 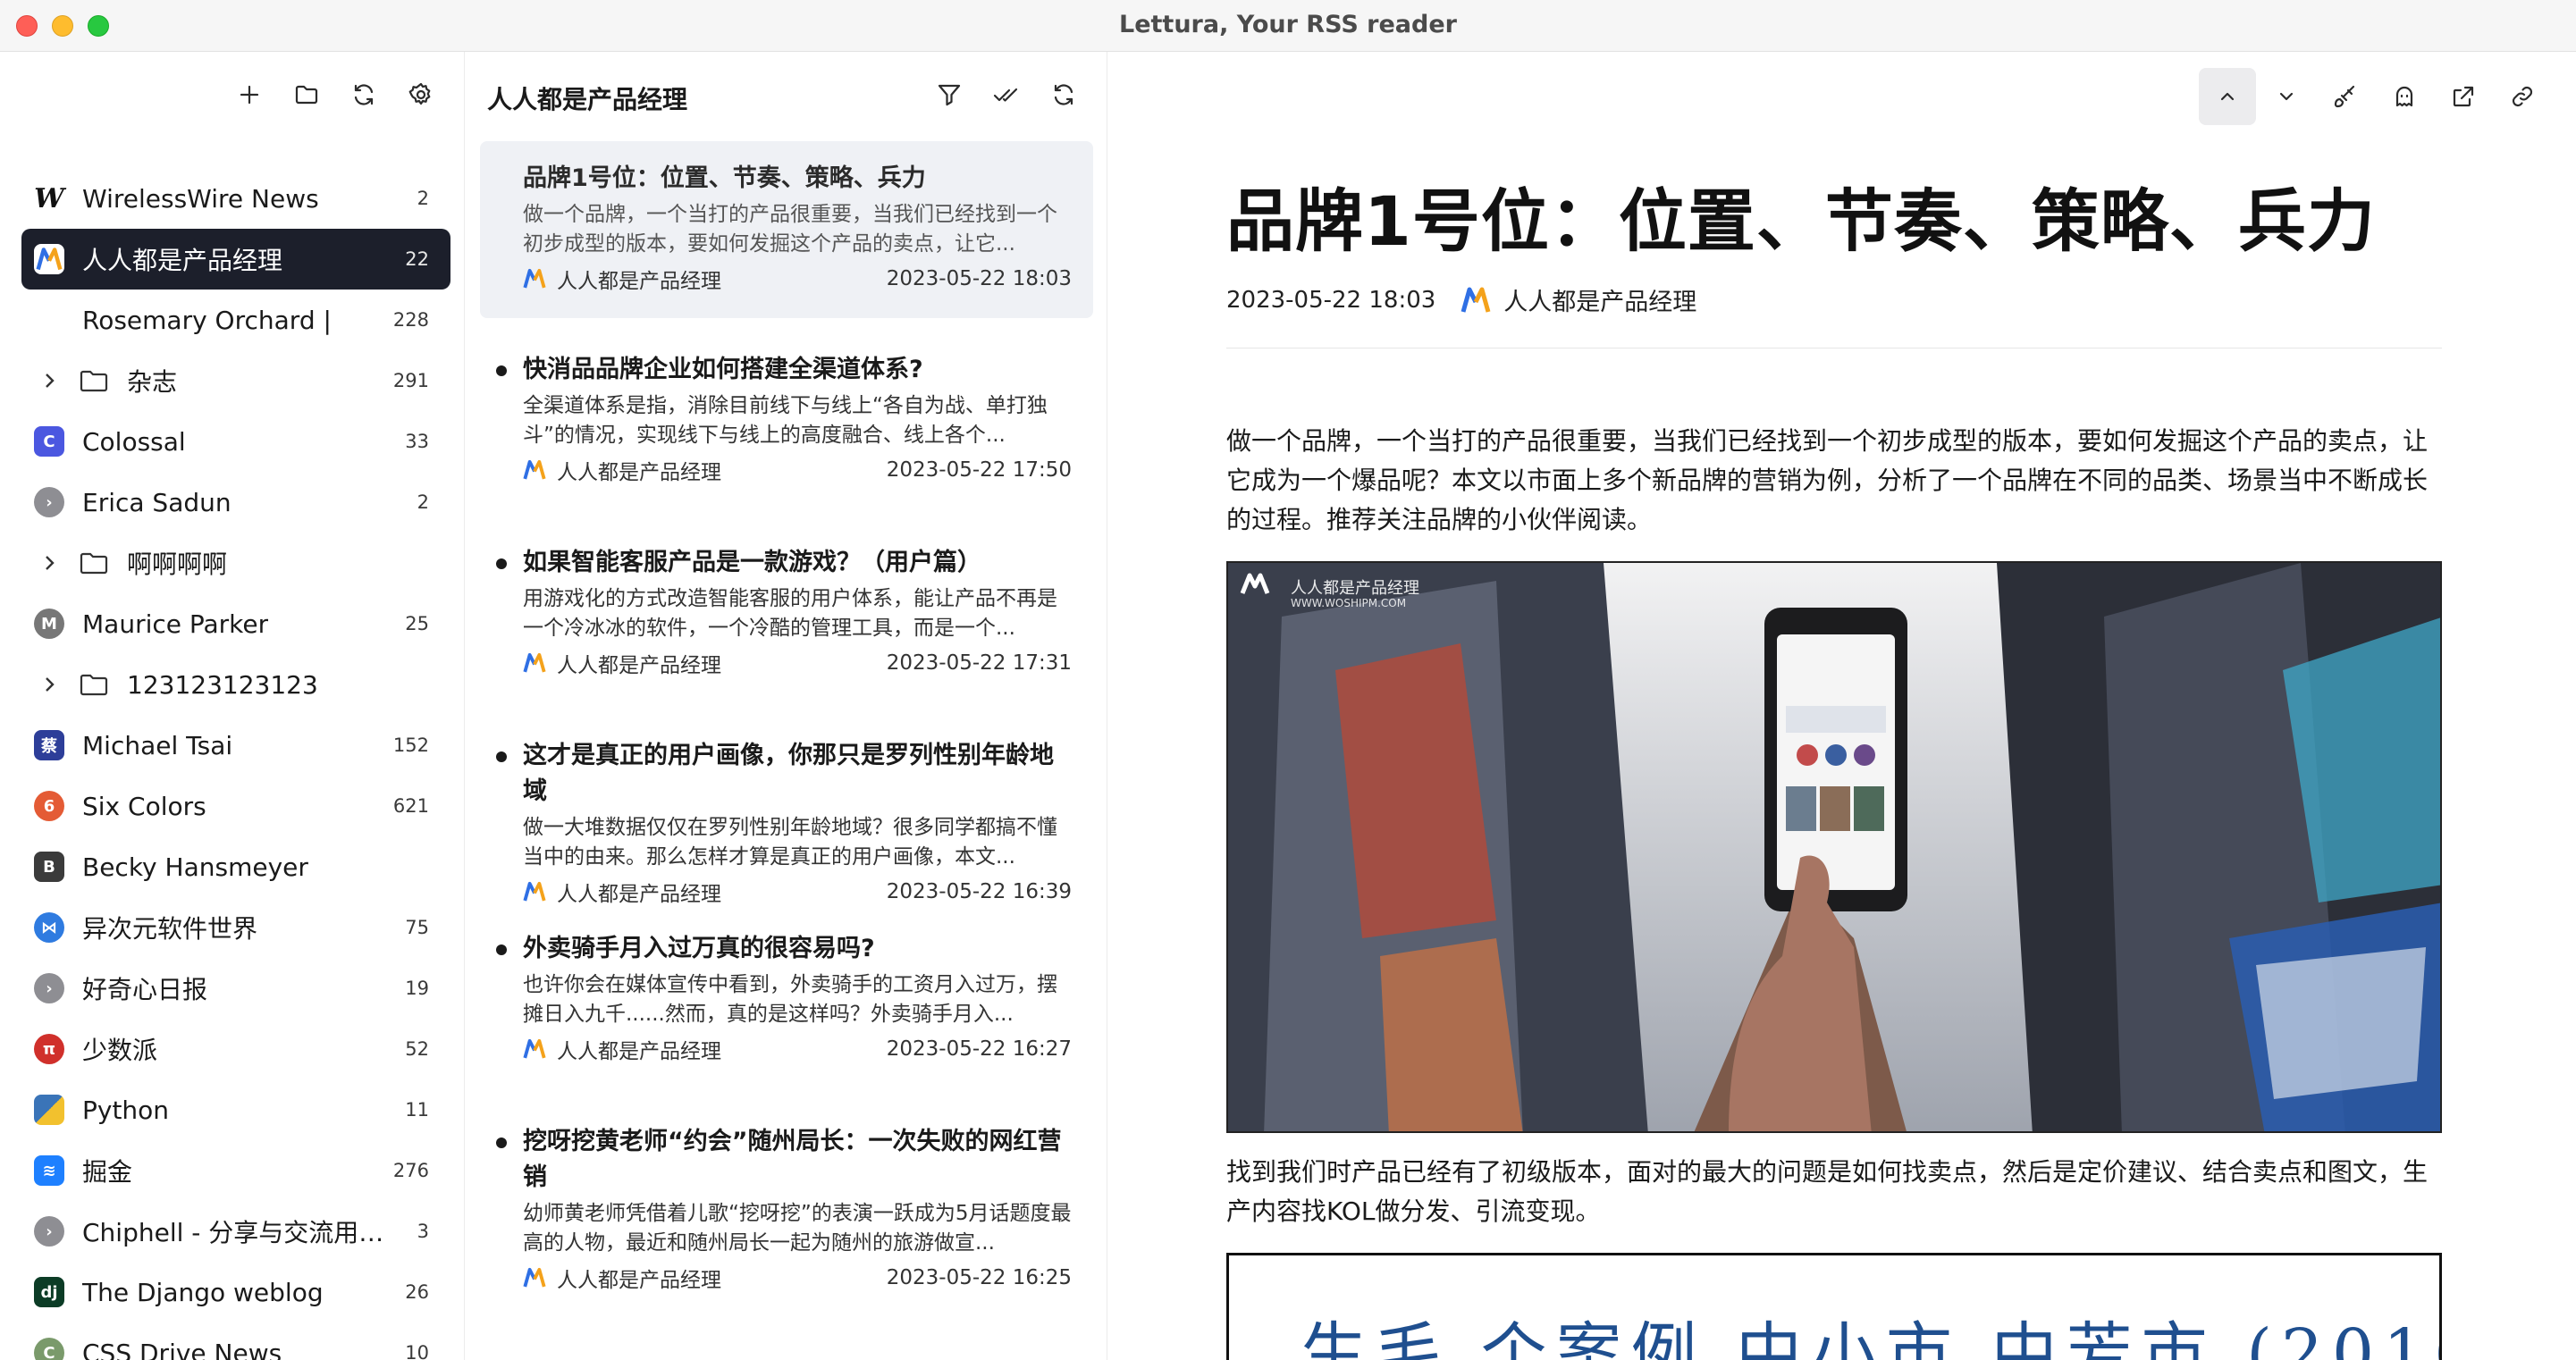 I want to click on refresh-channel-button, so click(x=1064, y=95).